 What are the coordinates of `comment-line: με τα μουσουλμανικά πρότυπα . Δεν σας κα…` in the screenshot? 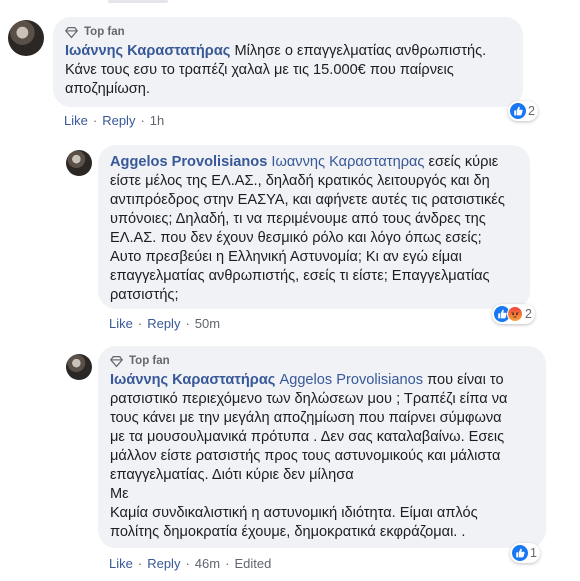 It's located at (307, 437).